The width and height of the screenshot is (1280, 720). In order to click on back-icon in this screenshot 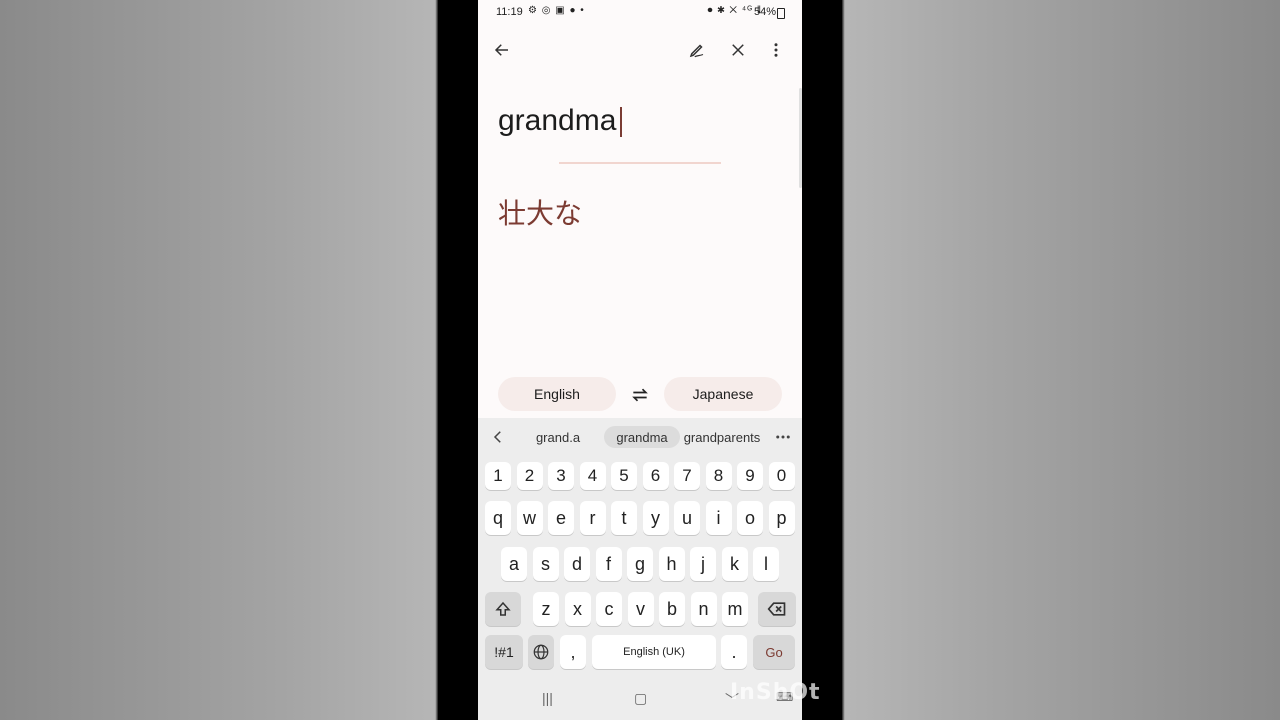, I will do `click(502, 50)`.